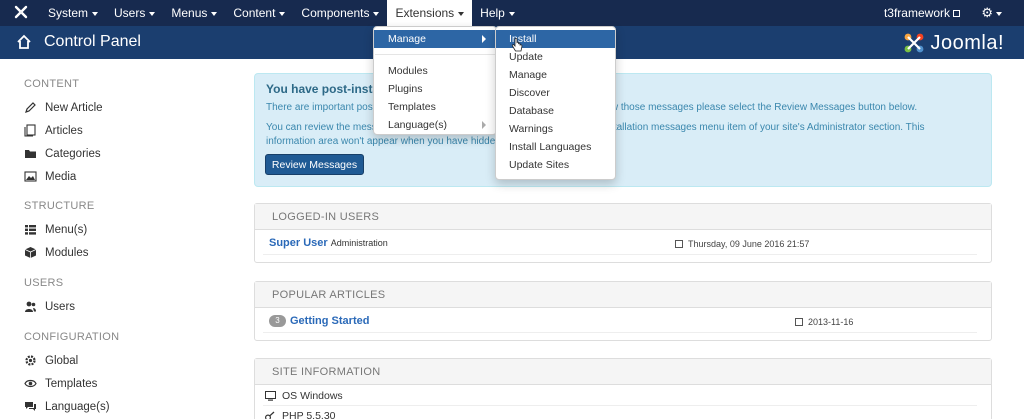  I want to click on login-date-text: Thursday, 09 June 2016 21:57, so click(749, 244).